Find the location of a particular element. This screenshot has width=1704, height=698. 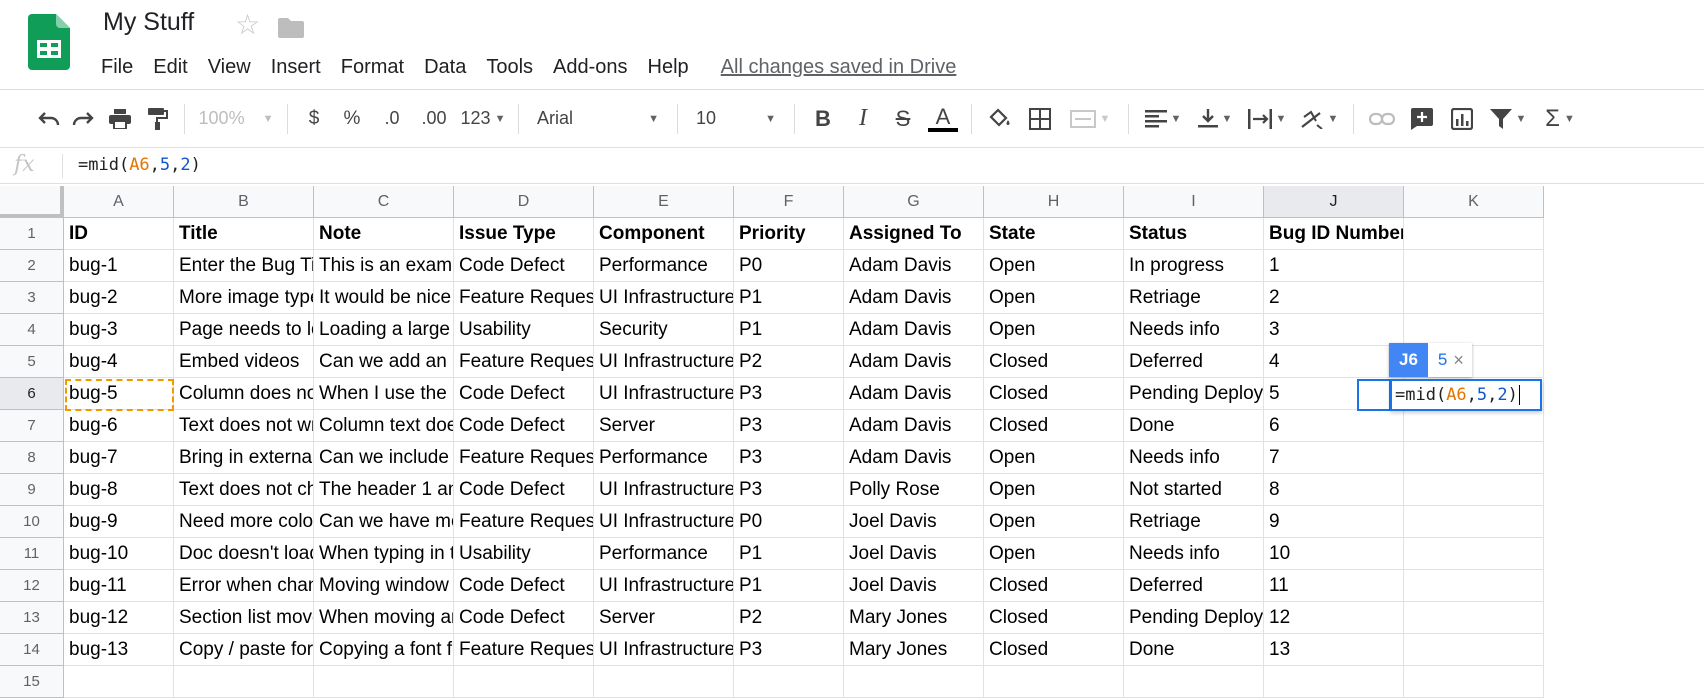

column-header-a: A is located at coordinates (119, 202).